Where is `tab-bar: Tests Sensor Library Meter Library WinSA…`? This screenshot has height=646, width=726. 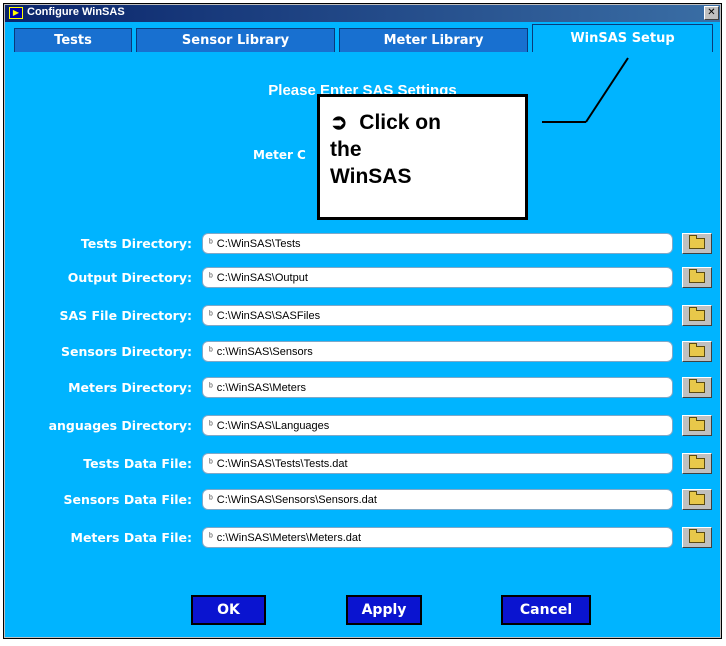 tab-bar: Tests Sensor Library Meter Library WinSA… is located at coordinates (362, 37).